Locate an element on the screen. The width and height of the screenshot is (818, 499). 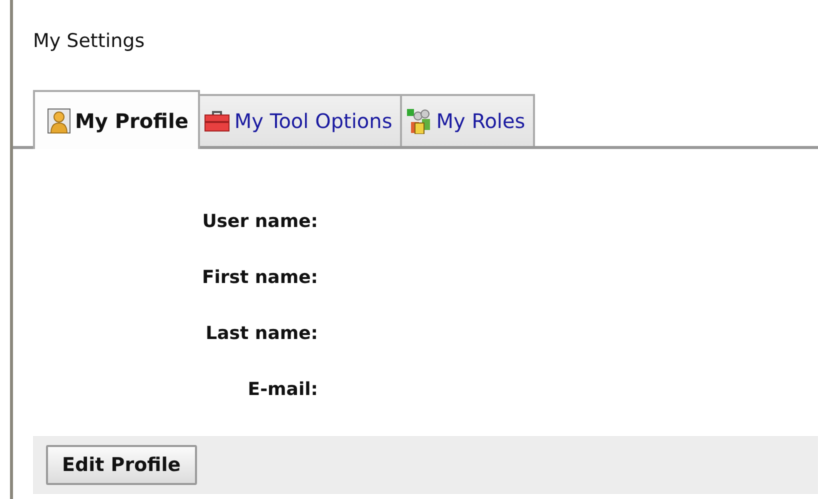
tab: My Tool Options is located at coordinates (301, 120).